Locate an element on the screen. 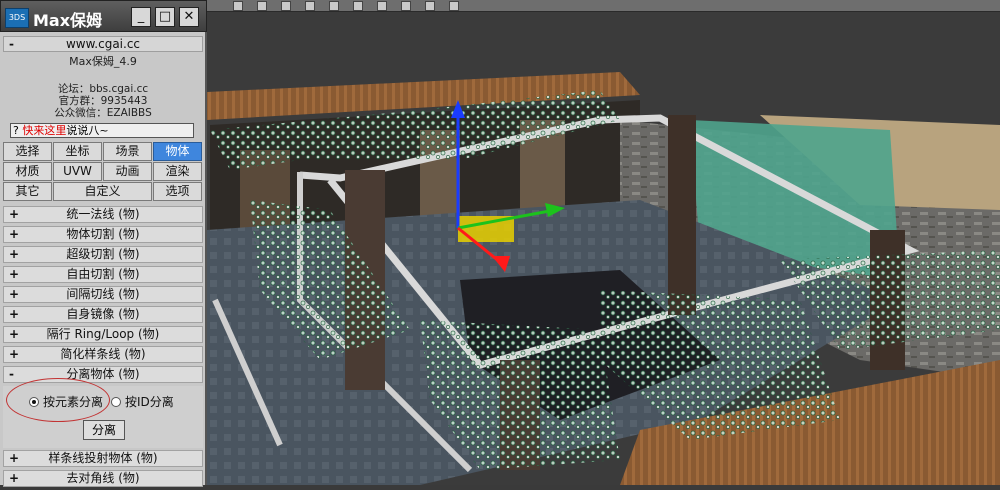 The height and width of the screenshot is (490, 1000). tab-5: UVW is located at coordinates (77, 171).